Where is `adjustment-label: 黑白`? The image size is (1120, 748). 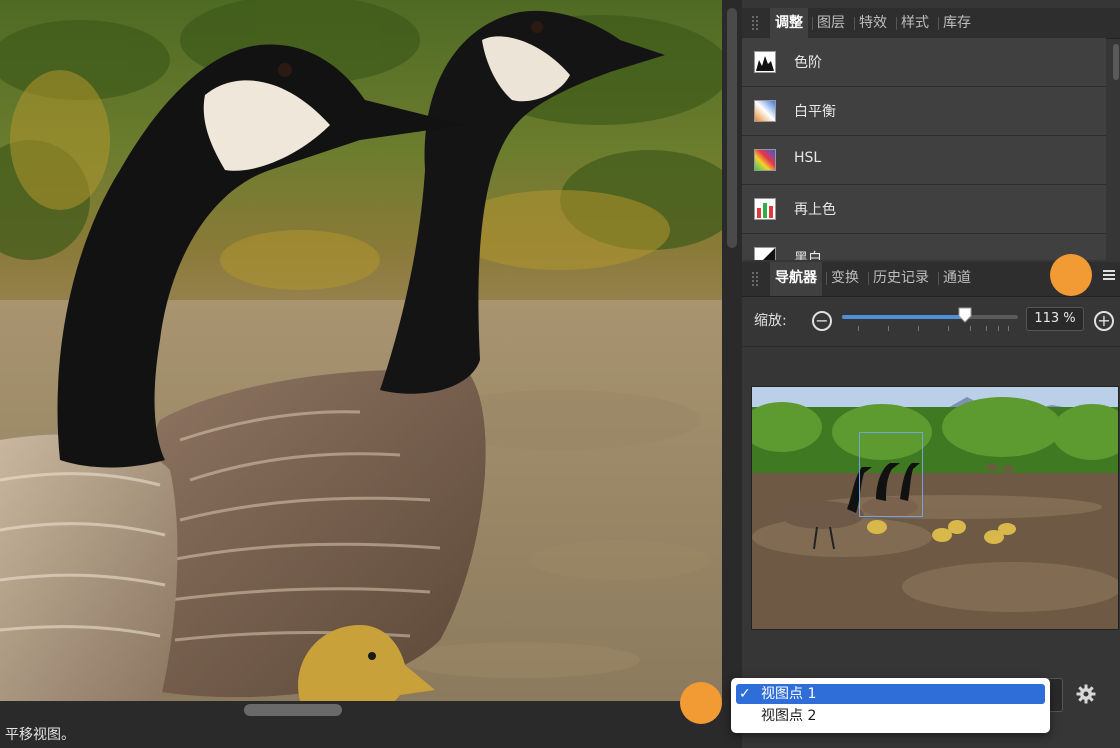 adjustment-label: 黑白 is located at coordinates (808, 255).